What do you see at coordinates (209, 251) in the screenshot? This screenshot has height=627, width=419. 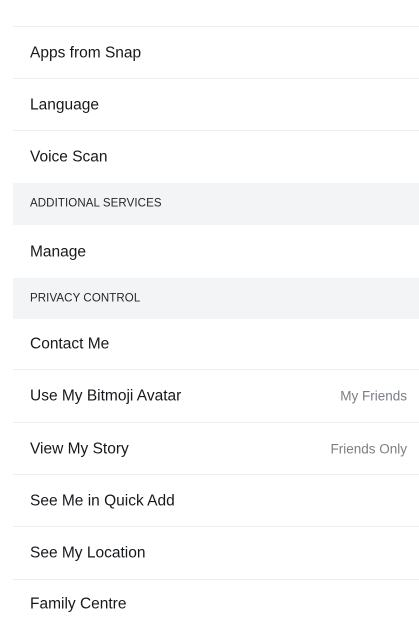 I see `settings-item-manage: Manage` at bounding box center [209, 251].